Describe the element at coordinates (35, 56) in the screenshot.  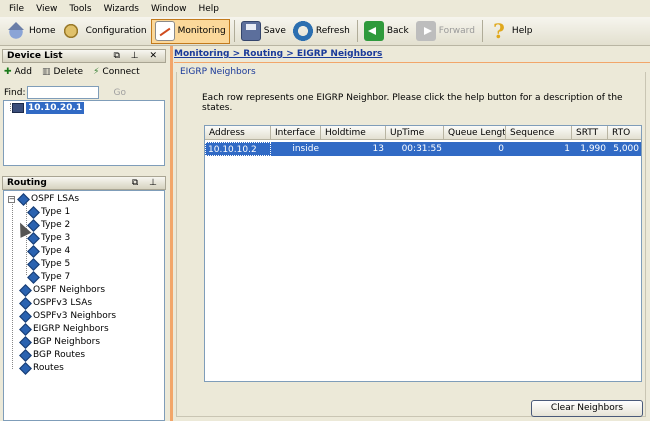
I see `device-list-title: Device List` at that location.